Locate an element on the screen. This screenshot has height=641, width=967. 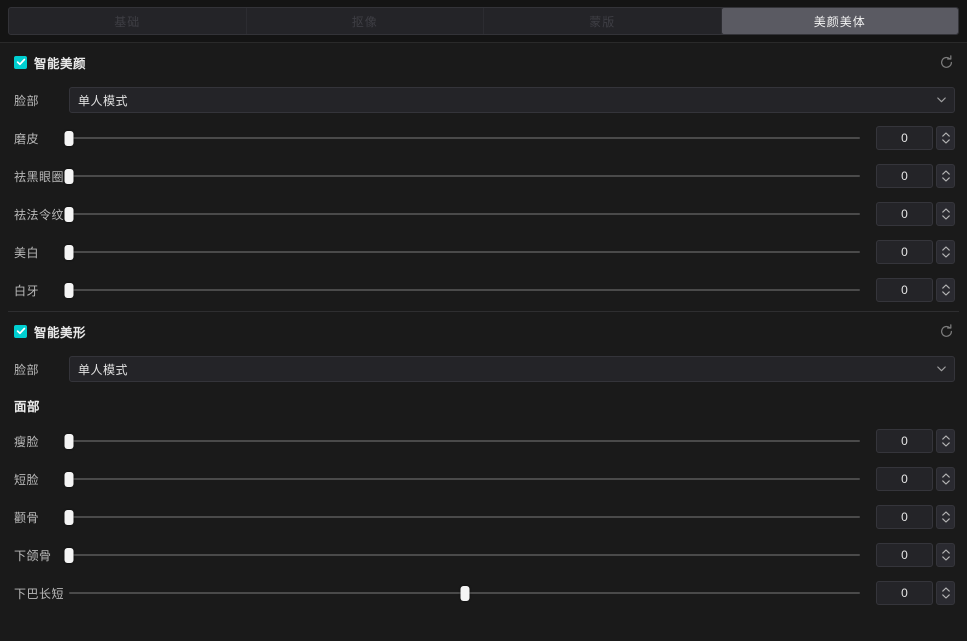
slider-row: 祛黑眼圈 0 is located at coordinates (483, 176).